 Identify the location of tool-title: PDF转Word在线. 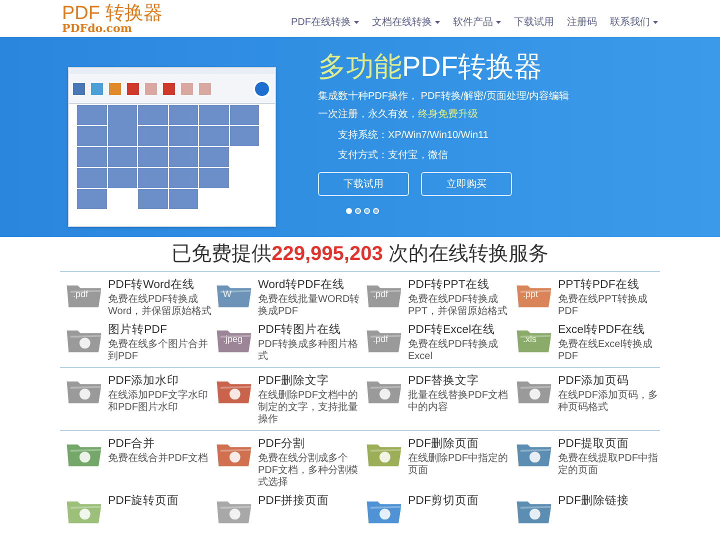
(159, 285).